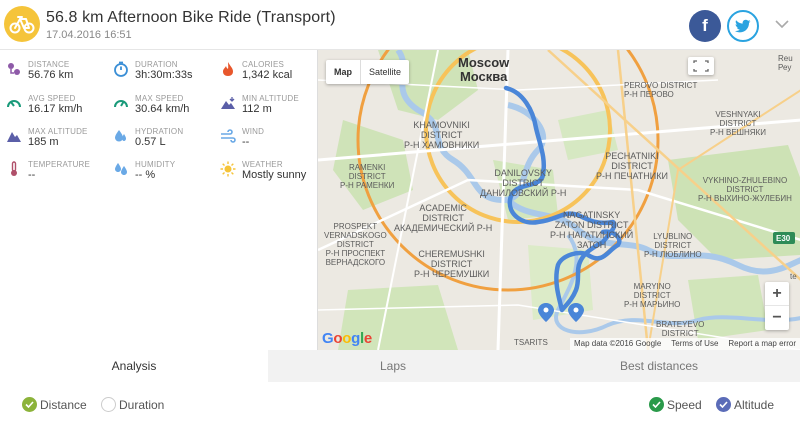 Image resolution: width=800 pixels, height=426 pixels. What do you see at coordinates (56, 110) in the screenshot?
I see `stat-avg-speed: AVG SPEED 16.17 km/h` at bounding box center [56, 110].